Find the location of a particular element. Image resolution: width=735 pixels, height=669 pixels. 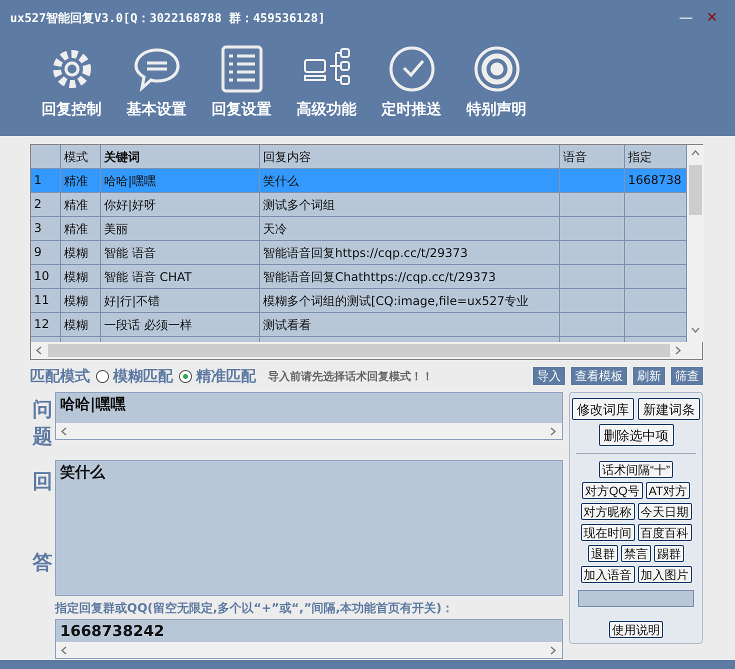

target-icon is located at coordinates (497, 69).